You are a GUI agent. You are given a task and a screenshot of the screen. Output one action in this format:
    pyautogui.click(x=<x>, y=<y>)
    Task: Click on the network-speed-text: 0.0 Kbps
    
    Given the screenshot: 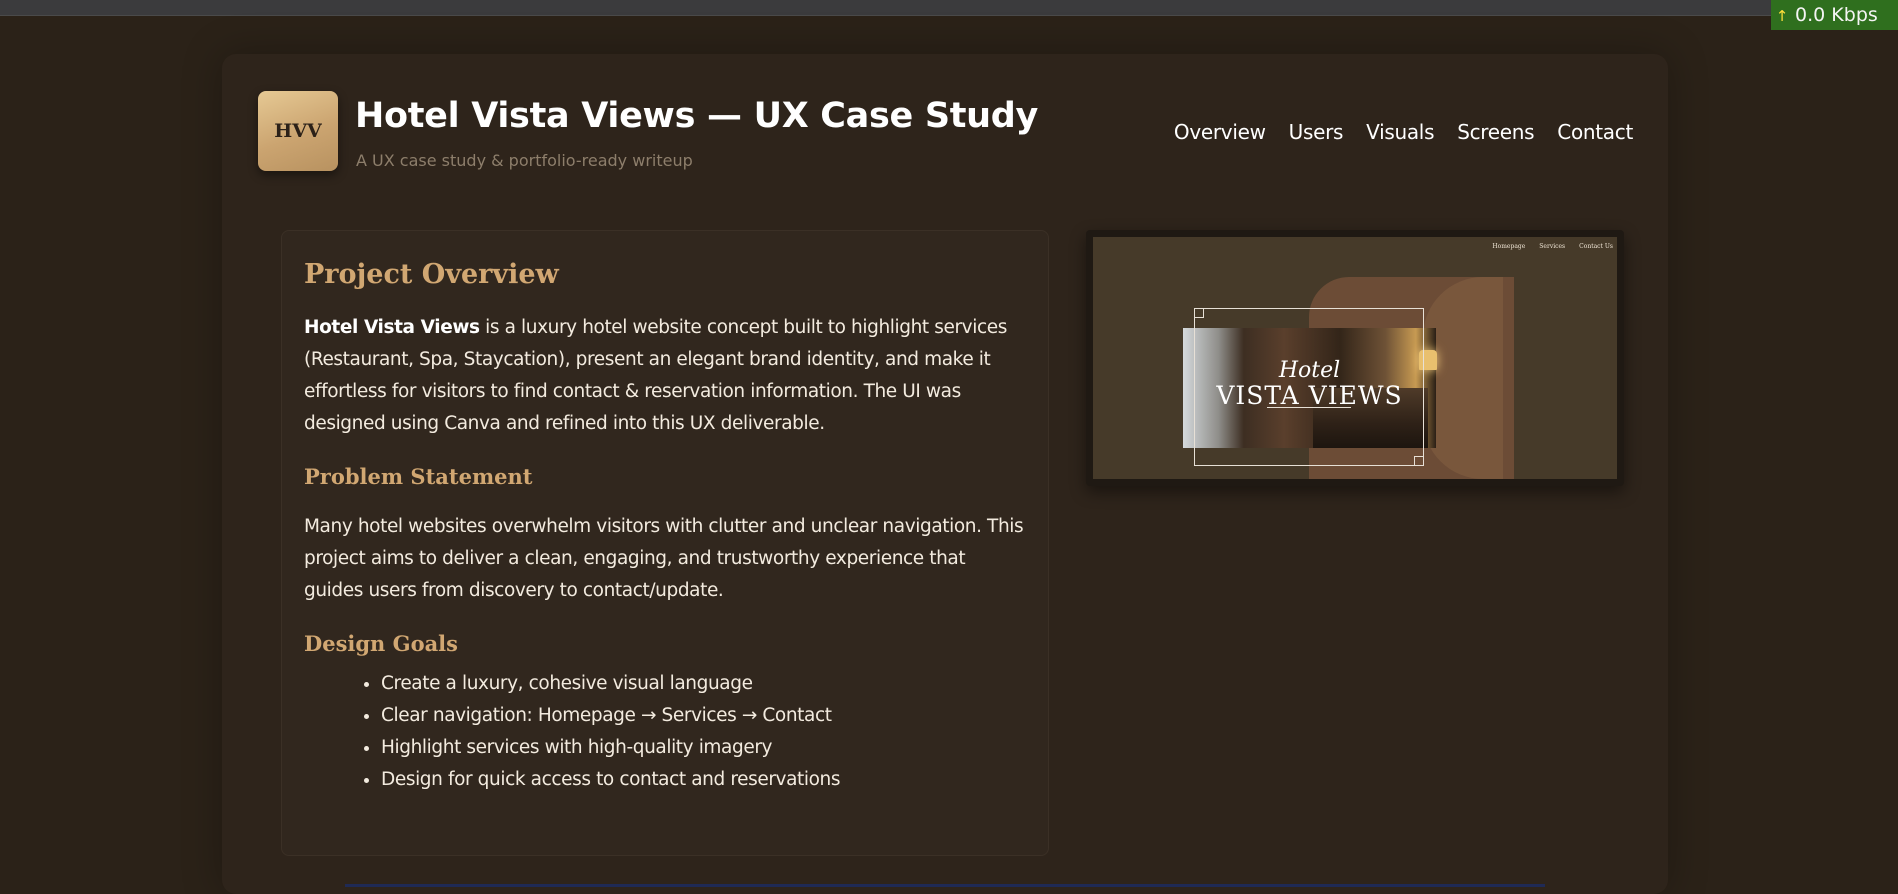 What is the action you would take?
    pyautogui.click(x=1836, y=15)
    